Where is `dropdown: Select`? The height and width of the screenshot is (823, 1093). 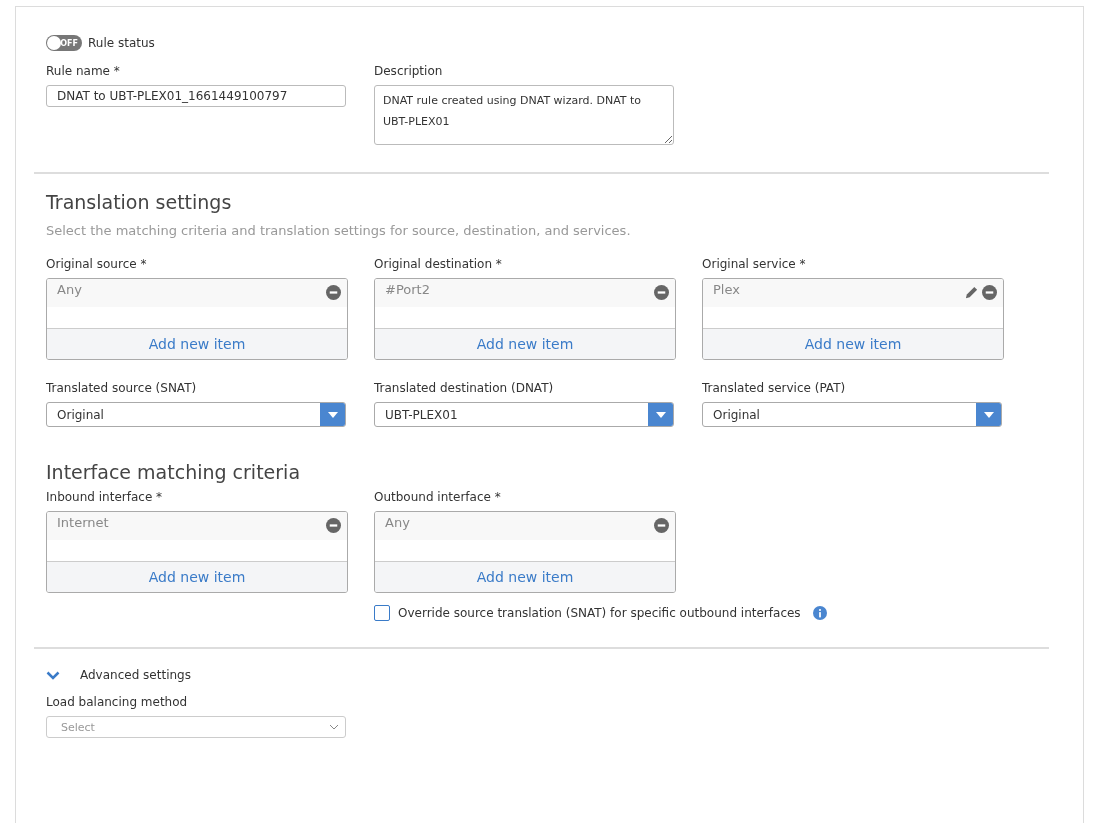 dropdown: Select is located at coordinates (196, 727).